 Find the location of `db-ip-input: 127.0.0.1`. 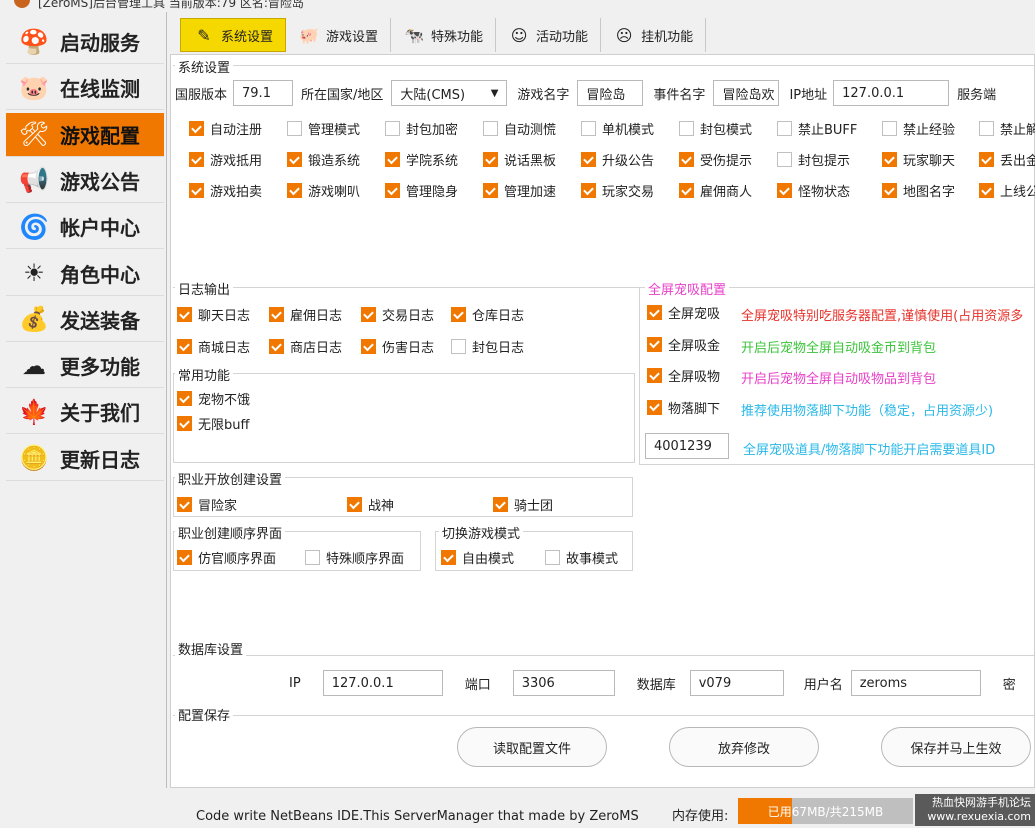

db-ip-input: 127.0.0.1 is located at coordinates (382, 683).